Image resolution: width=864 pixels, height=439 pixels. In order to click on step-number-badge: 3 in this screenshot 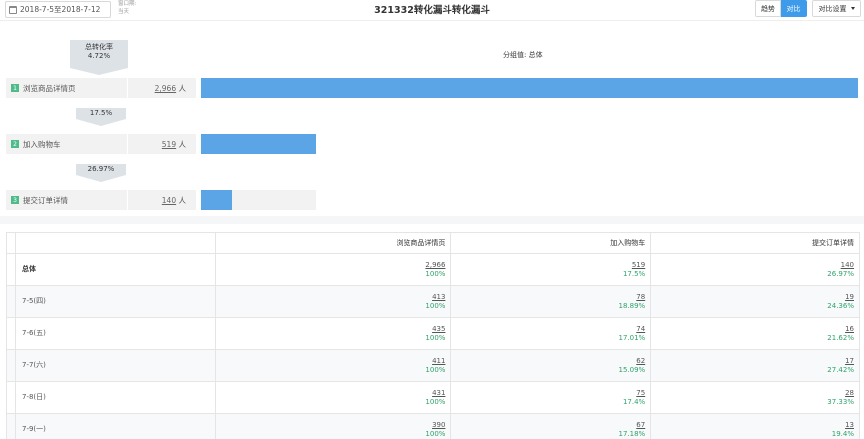, I will do `click(15, 200)`.